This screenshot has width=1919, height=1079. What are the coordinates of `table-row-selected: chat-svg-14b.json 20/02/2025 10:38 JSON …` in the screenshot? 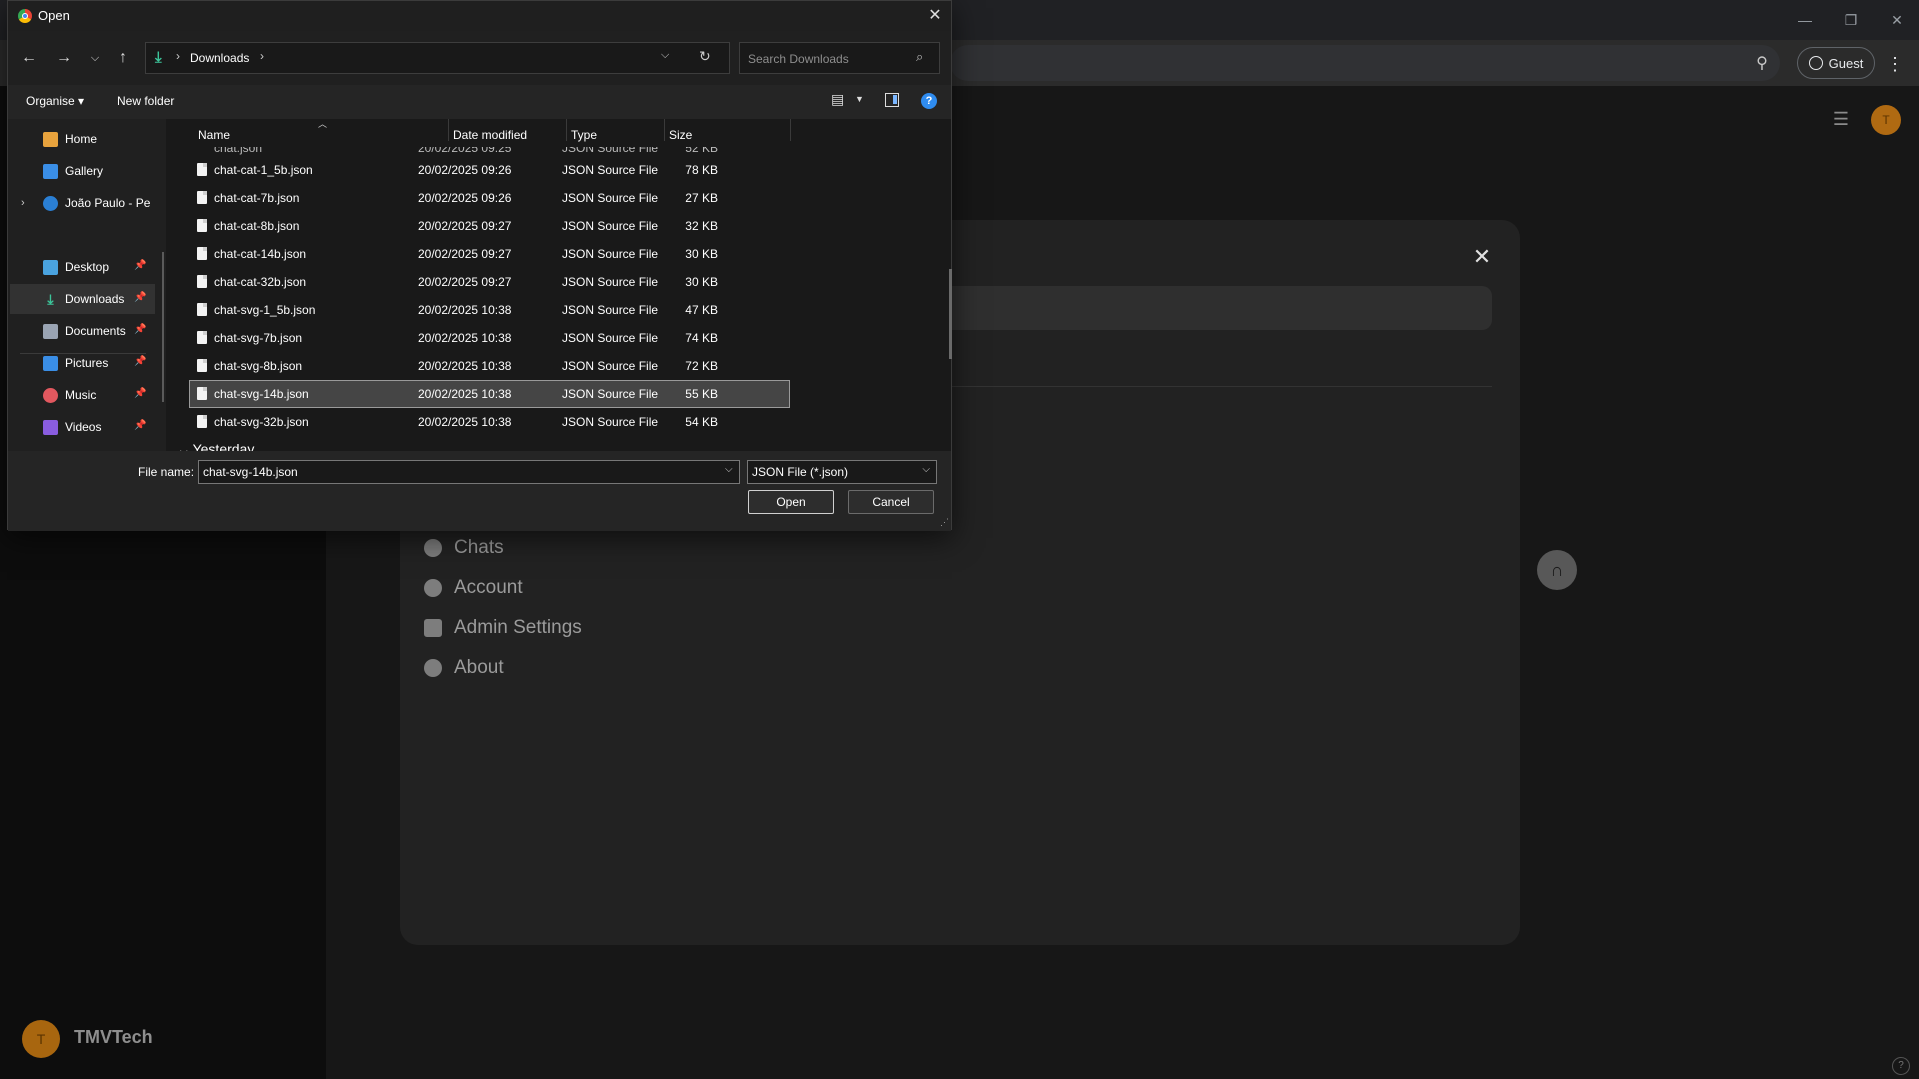 It's located at (489, 394).